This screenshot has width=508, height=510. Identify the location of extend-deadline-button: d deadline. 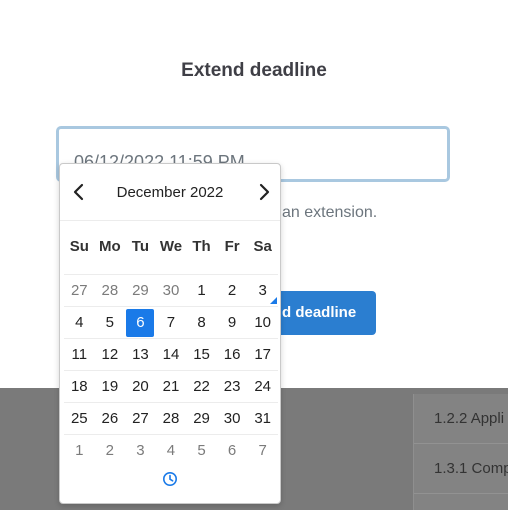
(323, 313).